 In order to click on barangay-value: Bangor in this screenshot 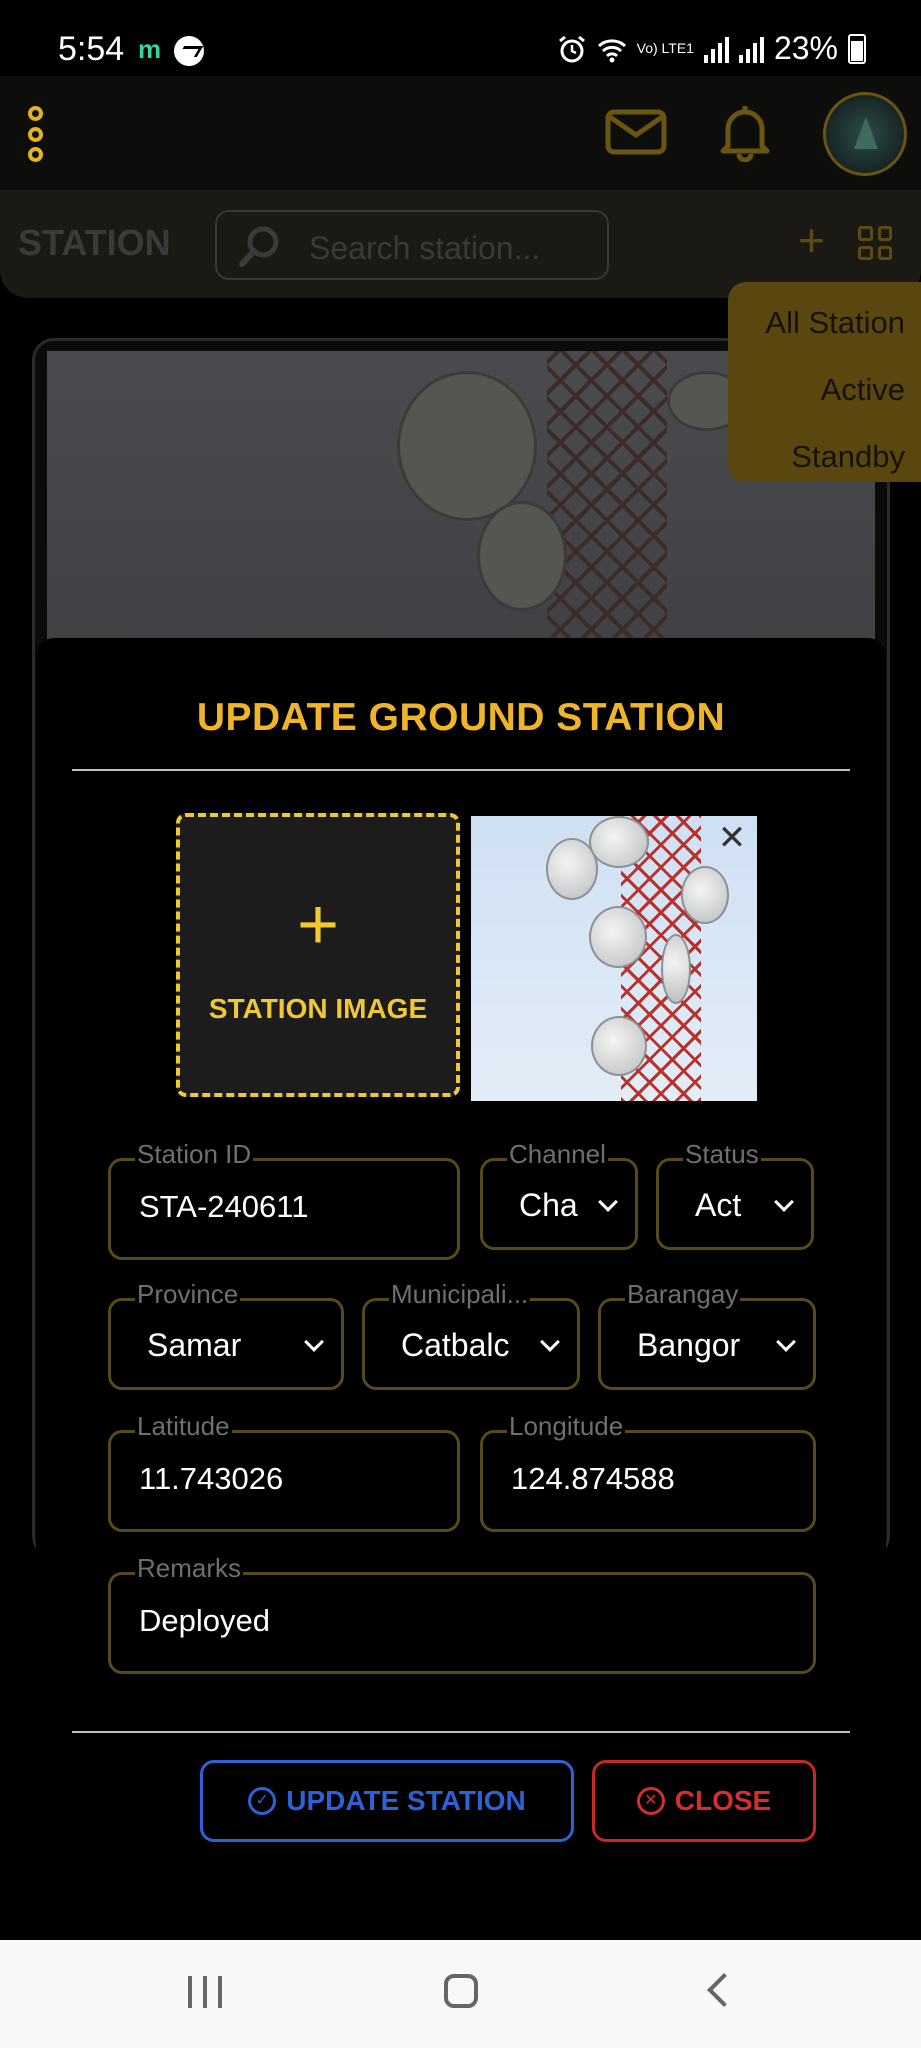, I will do `click(689, 1345)`.